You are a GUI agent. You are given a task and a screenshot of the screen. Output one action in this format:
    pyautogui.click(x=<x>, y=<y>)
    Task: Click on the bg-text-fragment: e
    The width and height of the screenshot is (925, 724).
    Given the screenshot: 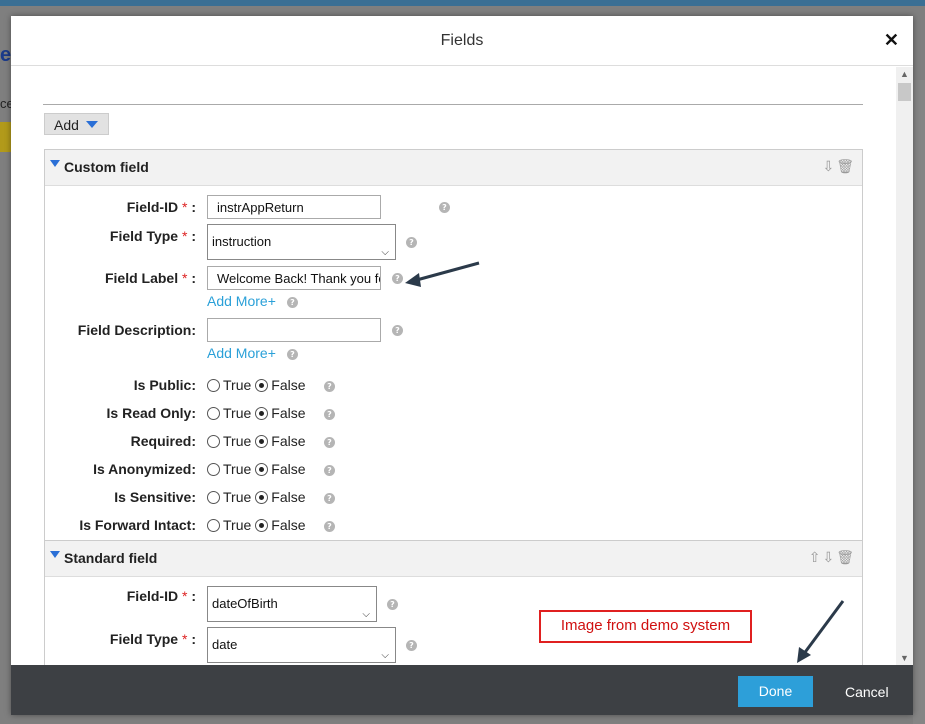 What is the action you would take?
    pyautogui.click(x=6, y=55)
    